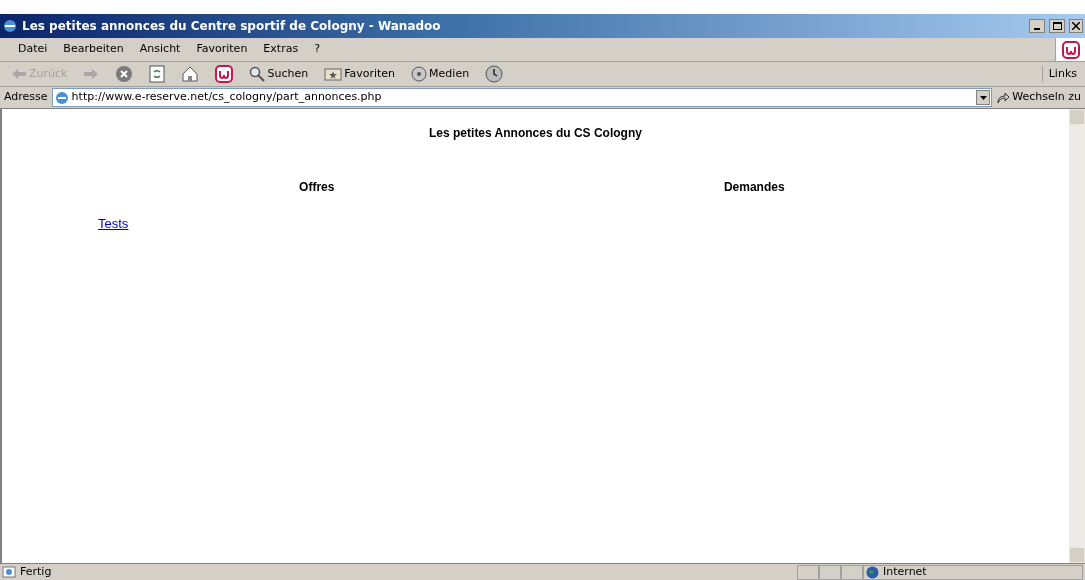  What do you see at coordinates (160, 49) in the screenshot?
I see `menu-item: Ansicht` at bounding box center [160, 49].